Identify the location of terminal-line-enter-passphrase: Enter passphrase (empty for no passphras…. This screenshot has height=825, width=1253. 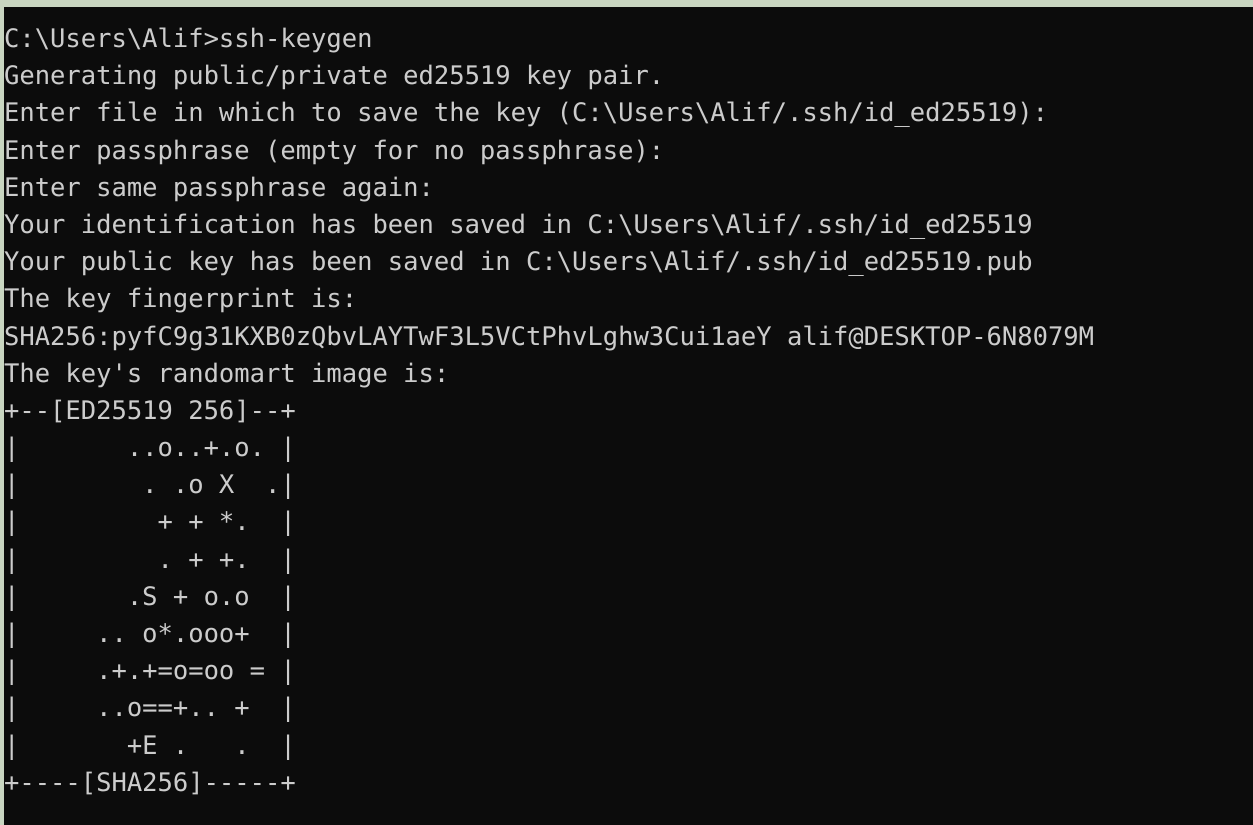
(334, 150).